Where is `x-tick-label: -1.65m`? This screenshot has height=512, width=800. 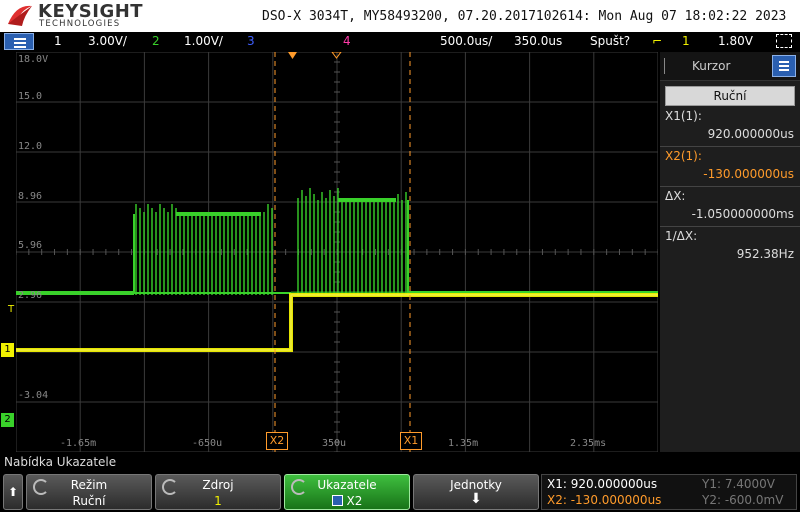 x-tick-label: -1.65m is located at coordinates (78, 443).